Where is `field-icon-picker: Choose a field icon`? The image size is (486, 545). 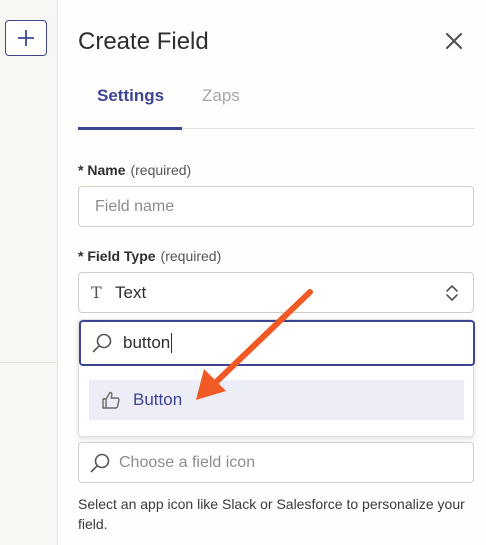 field-icon-picker: Choose a field icon is located at coordinates (276, 462).